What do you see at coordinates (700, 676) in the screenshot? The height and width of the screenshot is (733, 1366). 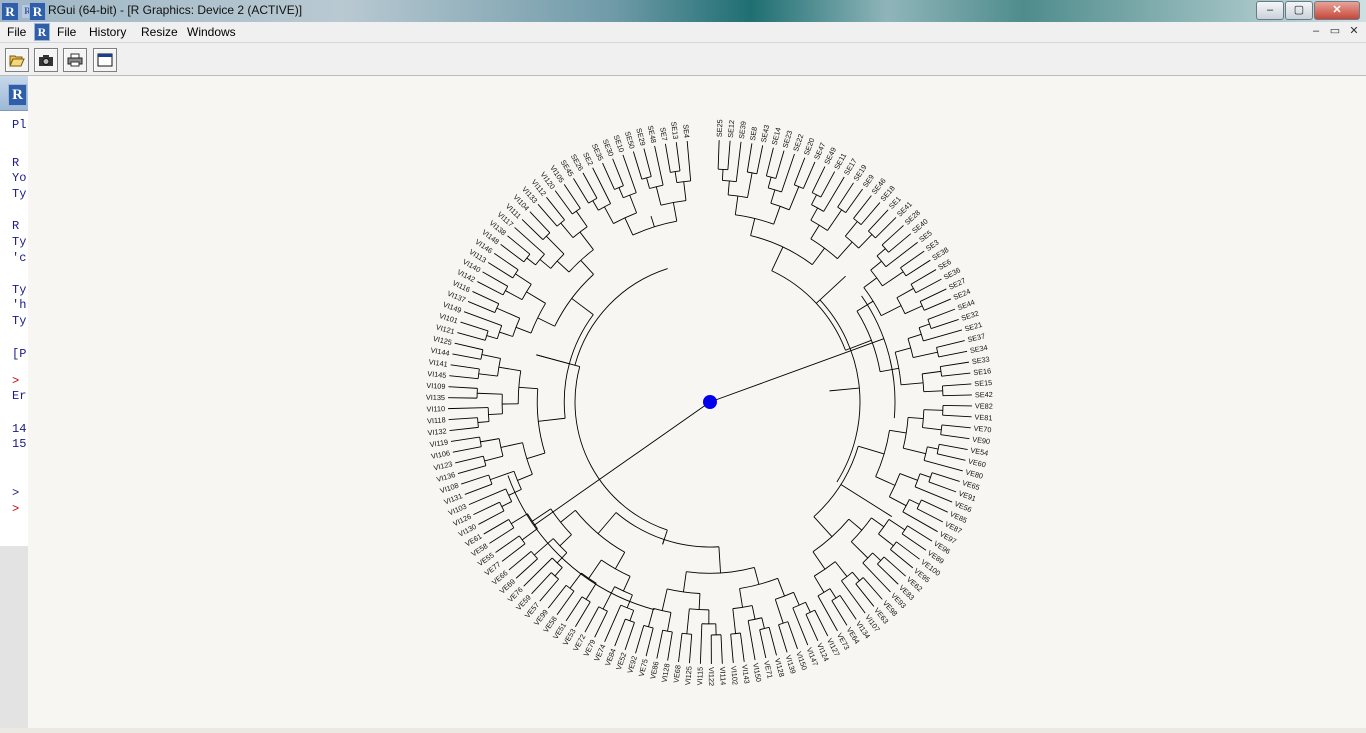 I see `leaf-label: VI115` at bounding box center [700, 676].